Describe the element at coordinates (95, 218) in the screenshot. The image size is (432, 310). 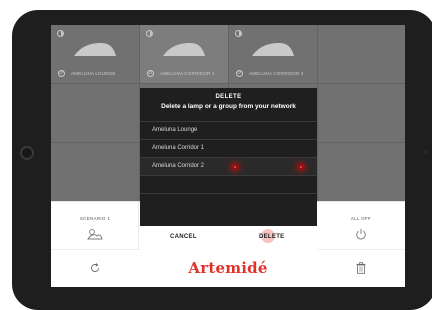
I see `scene-label: SCENARIO 1` at that location.